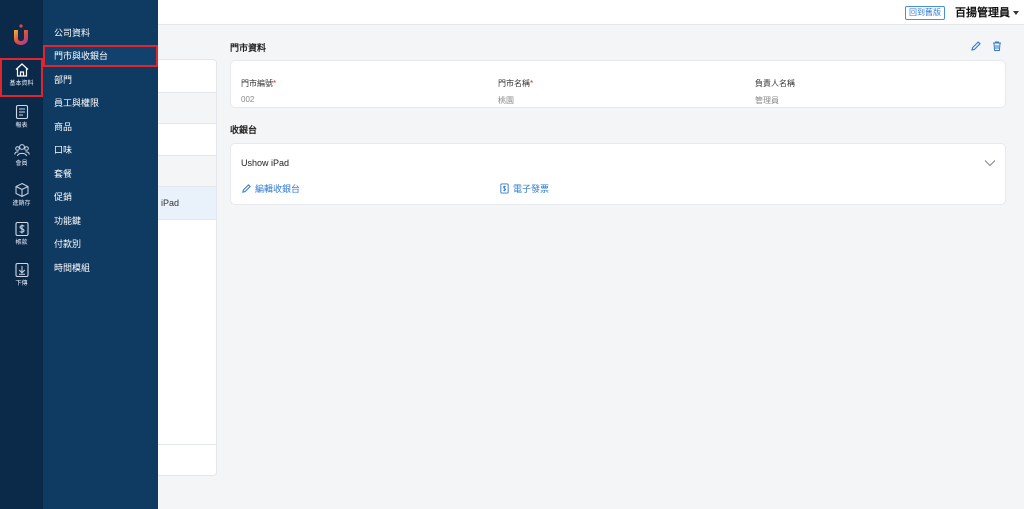 Image resolution: width=1024 pixels, height=509 pixels. I want to click on main-nav-rail: 基本資料 報表 會員 進銷存 帳款 下傳, so click(21, 254).